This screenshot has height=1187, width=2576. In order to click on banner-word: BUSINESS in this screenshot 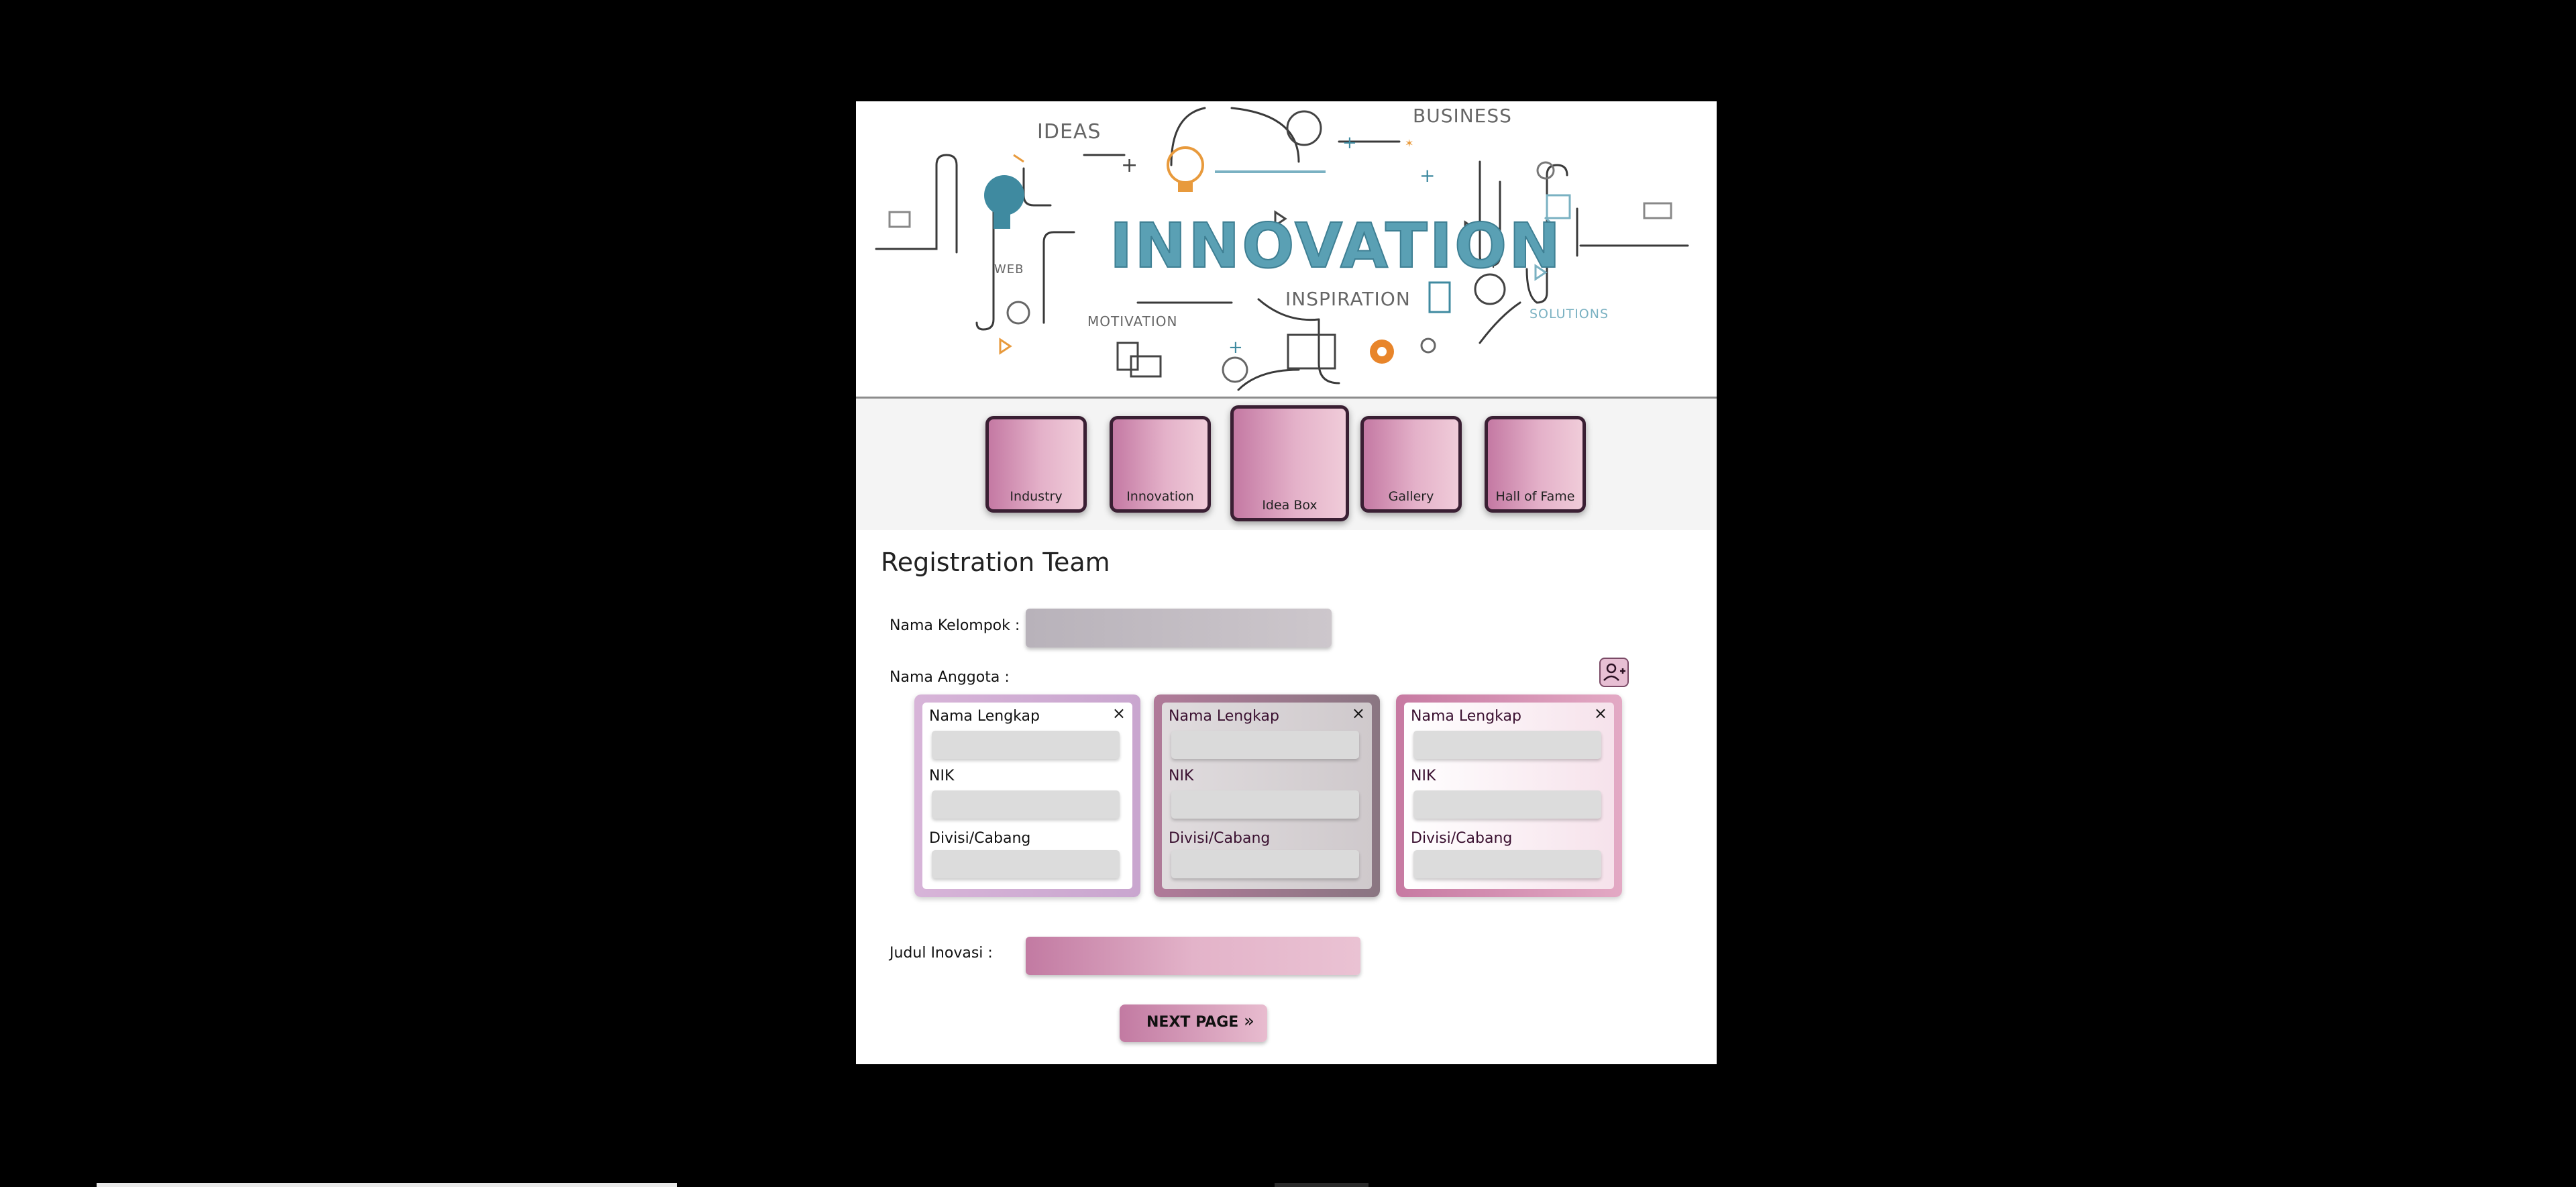, I will do `click(1462, 116)`.